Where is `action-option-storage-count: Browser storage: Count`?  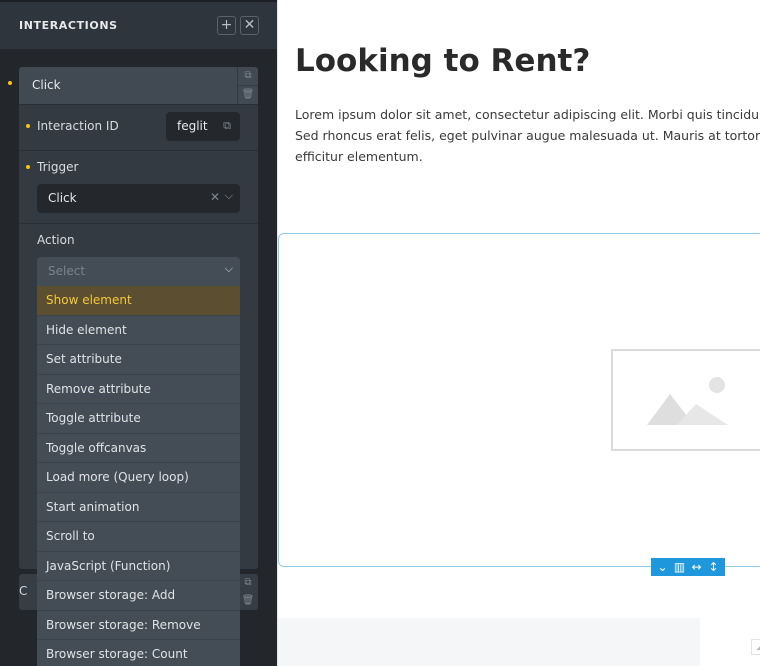
action-option-storage-count: Browser storage: Count is located at coordinates (138, 653).